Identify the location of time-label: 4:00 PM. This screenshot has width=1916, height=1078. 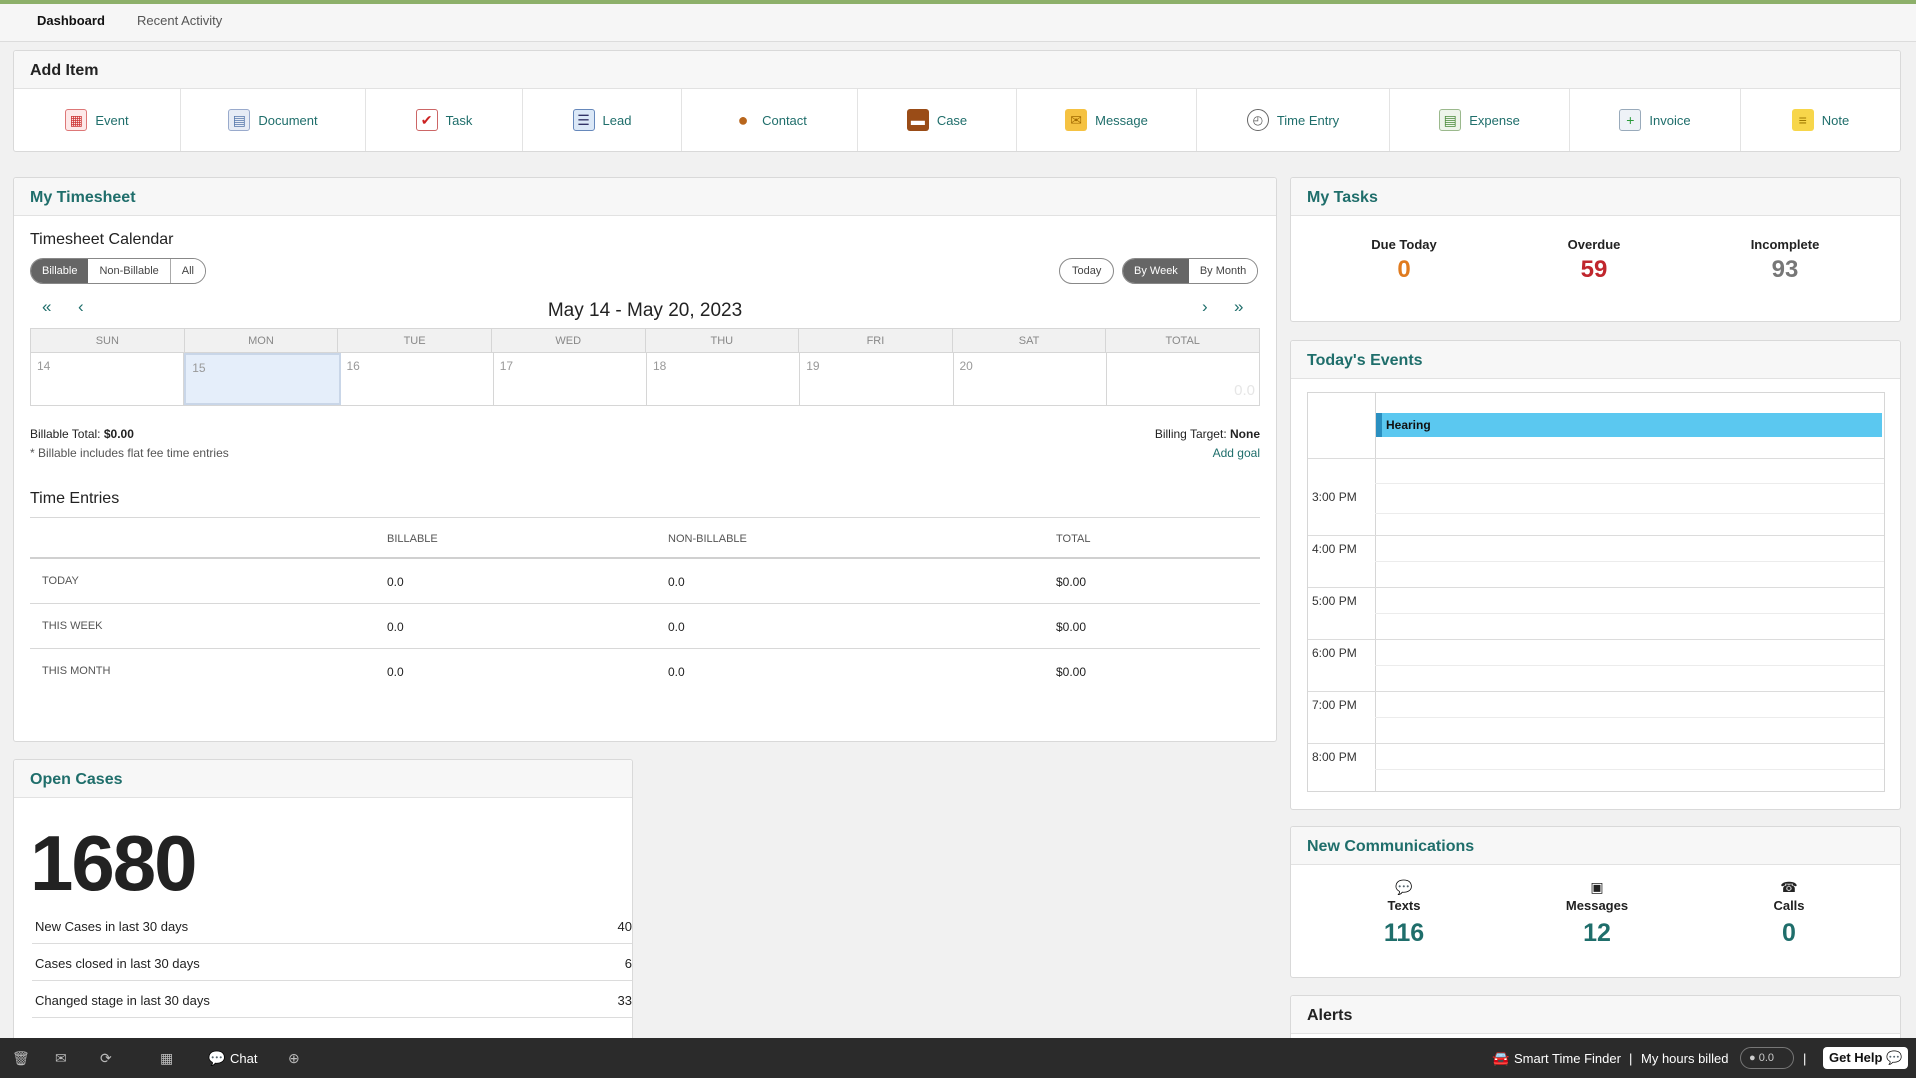
(1334, 549).